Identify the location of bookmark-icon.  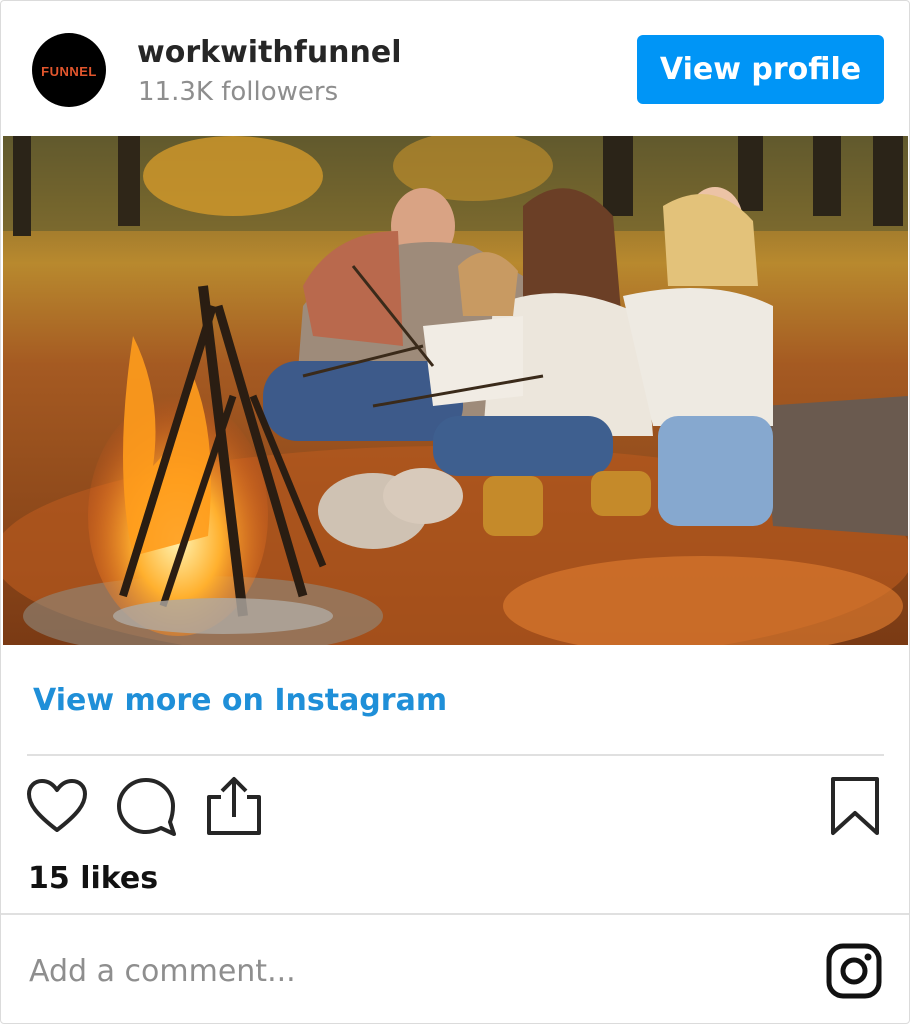
(855, 806).